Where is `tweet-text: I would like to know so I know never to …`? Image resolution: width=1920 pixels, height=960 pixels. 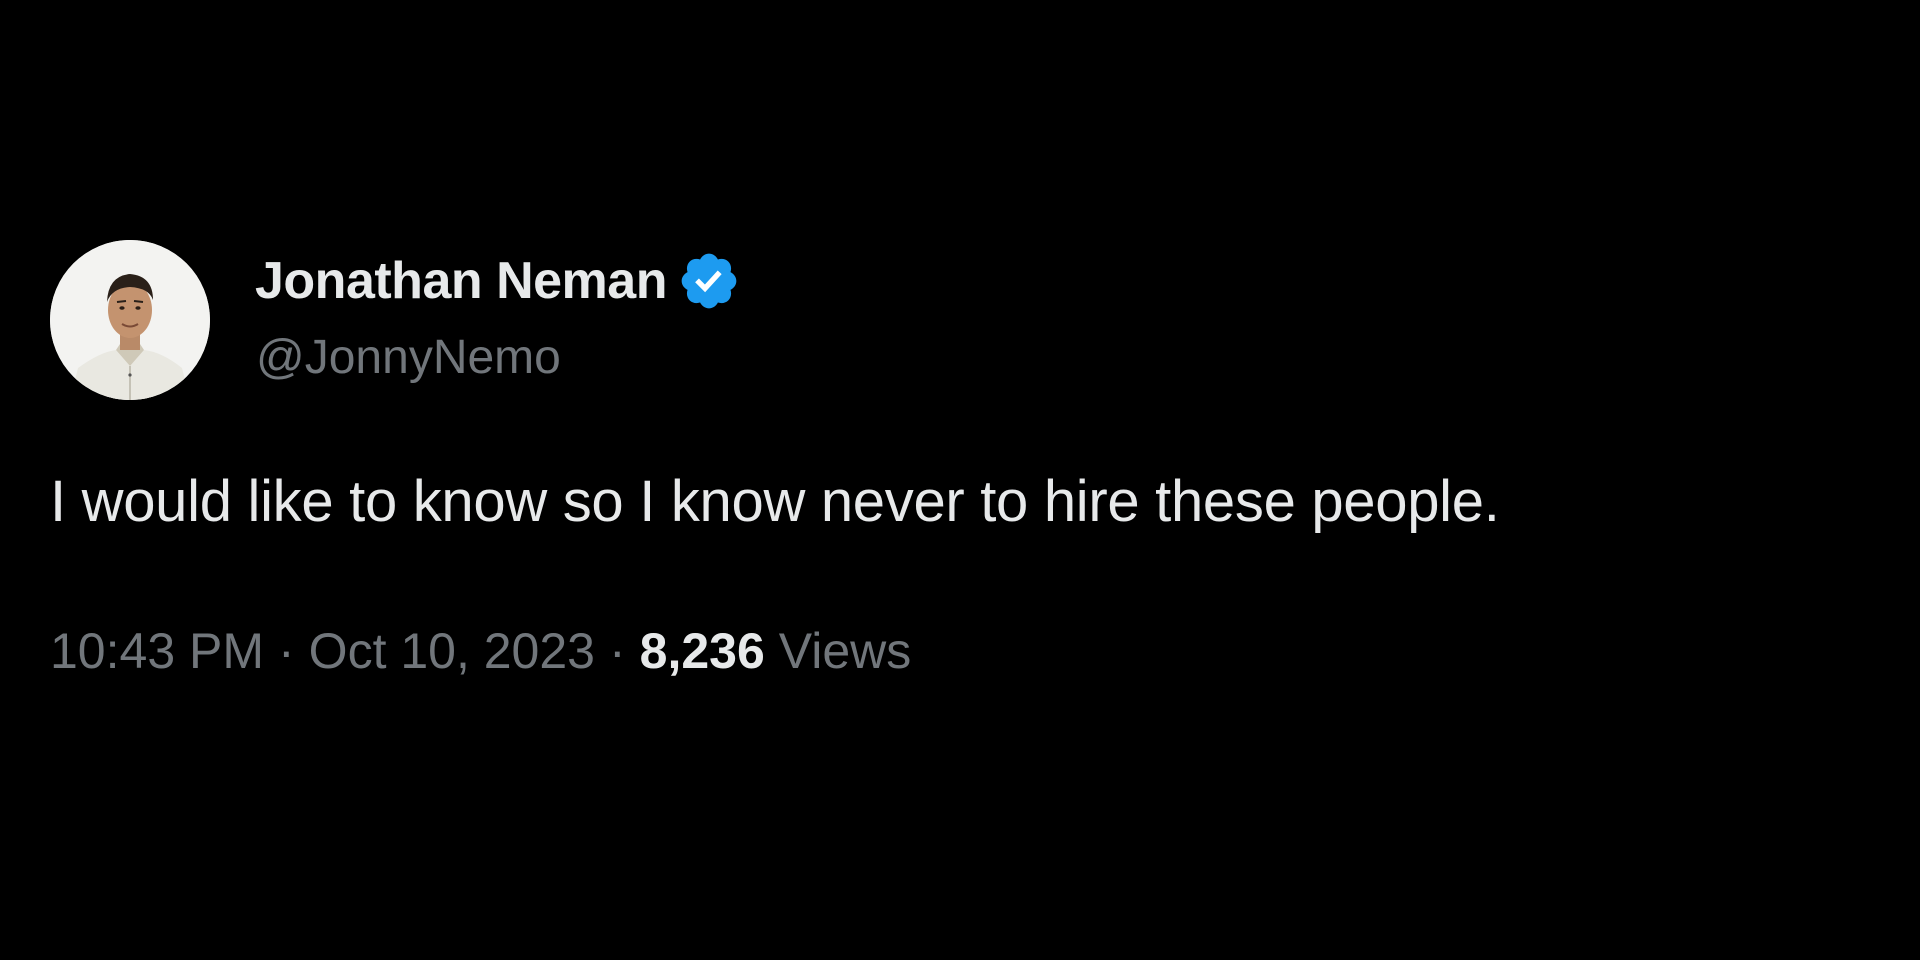
tweet-text: I would like to know so I know never to … is located at coordinates (775, 501).